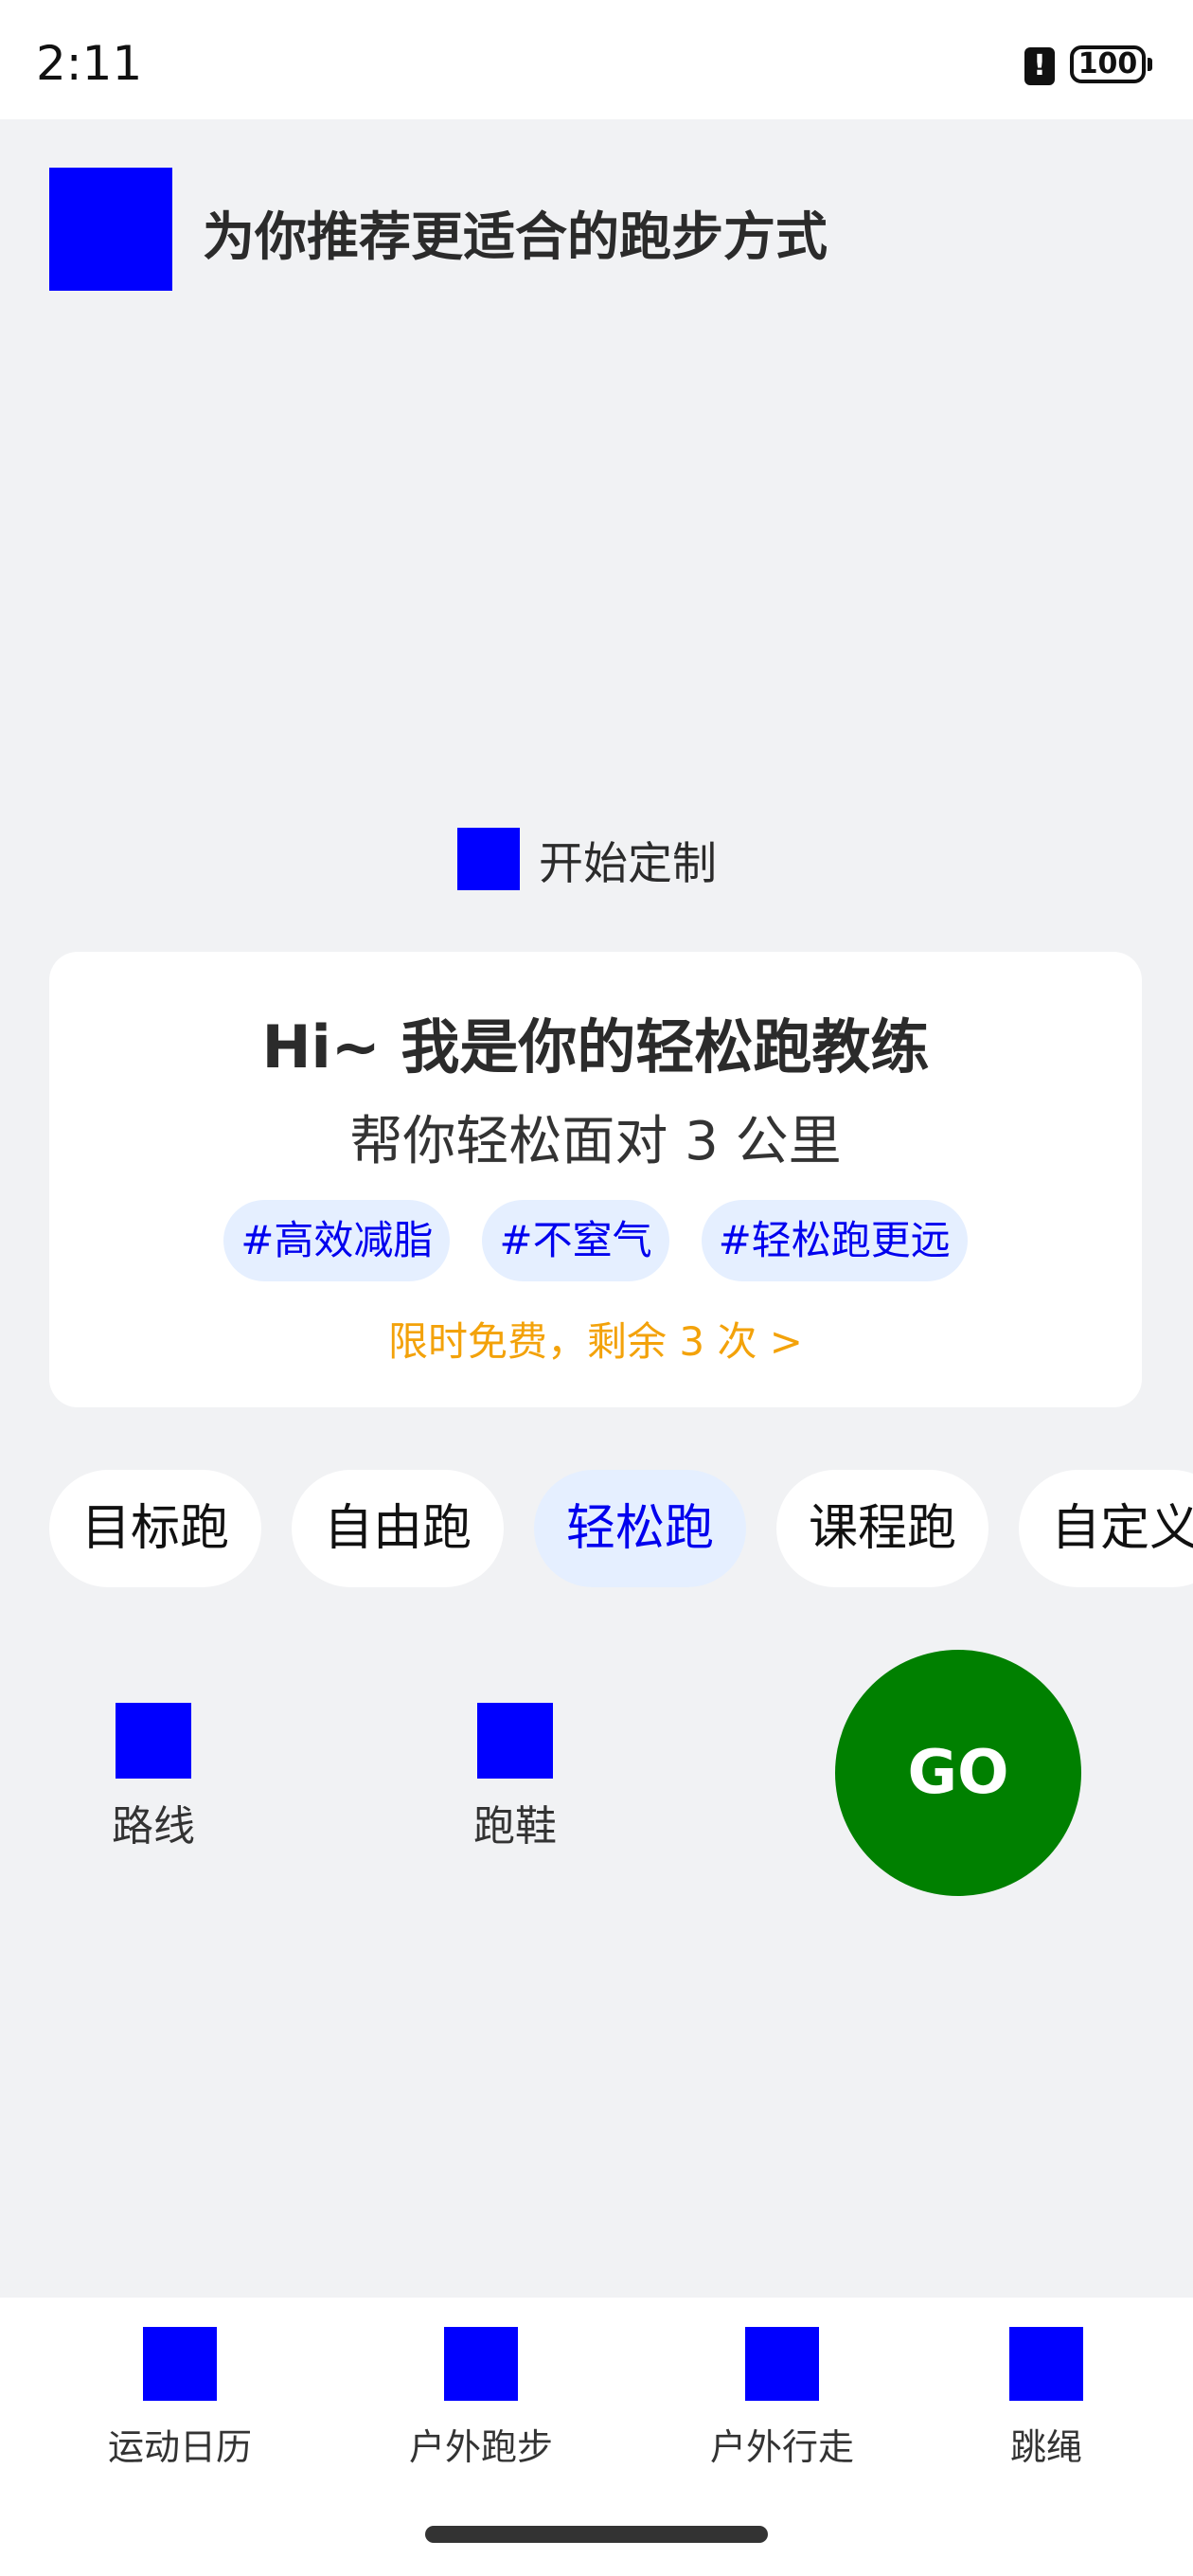  What do you see at coordinates (595, 1141) in the screenshot?
I see `coach-subtitle: 帮你轻松面对 3 公里` at bounding box center [595, 1141].